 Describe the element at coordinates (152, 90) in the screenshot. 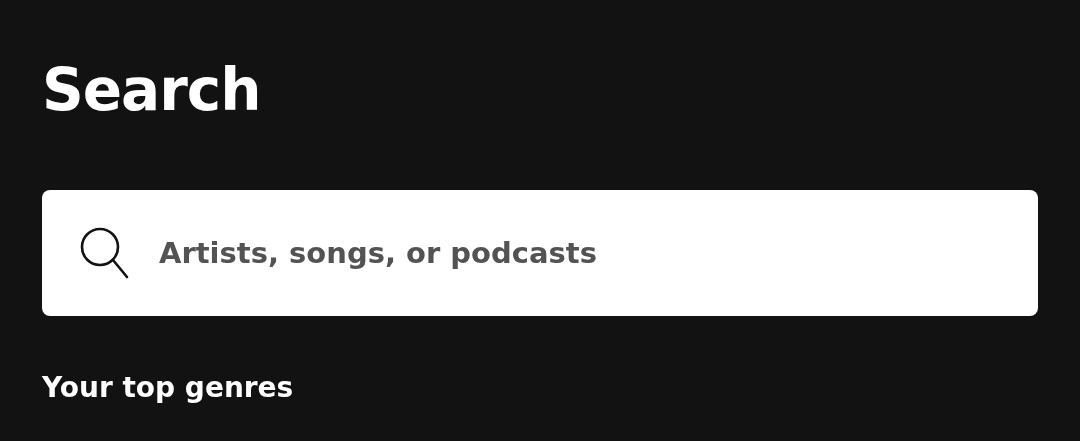

I see `page-title: Search` at that location.